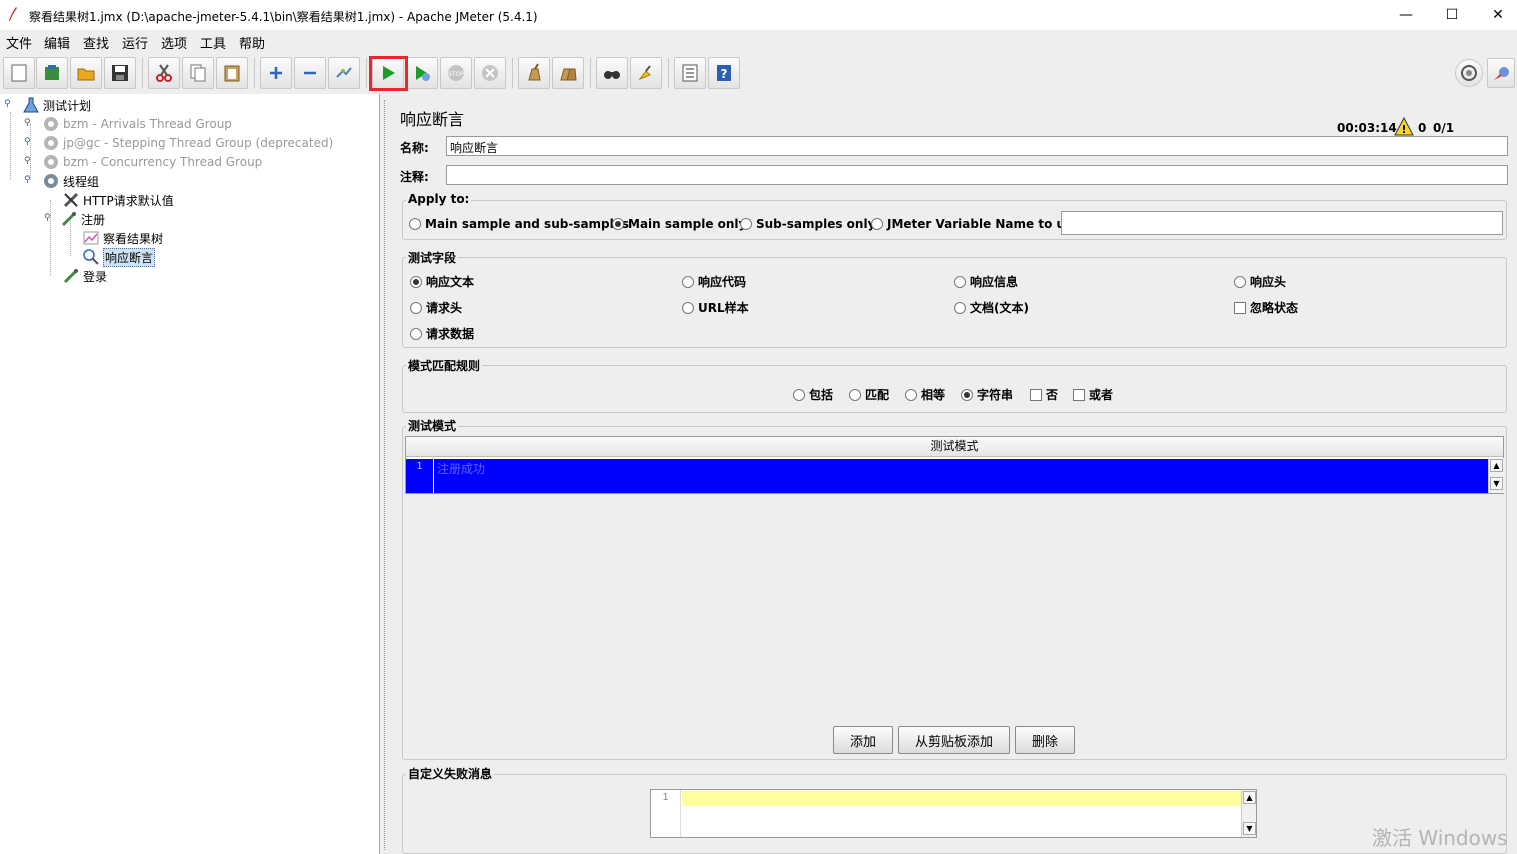  What do you see at coordinates (213, 42) in the screenshot?
I see `menu-tools: 工具` at bounding box center [213, 42].